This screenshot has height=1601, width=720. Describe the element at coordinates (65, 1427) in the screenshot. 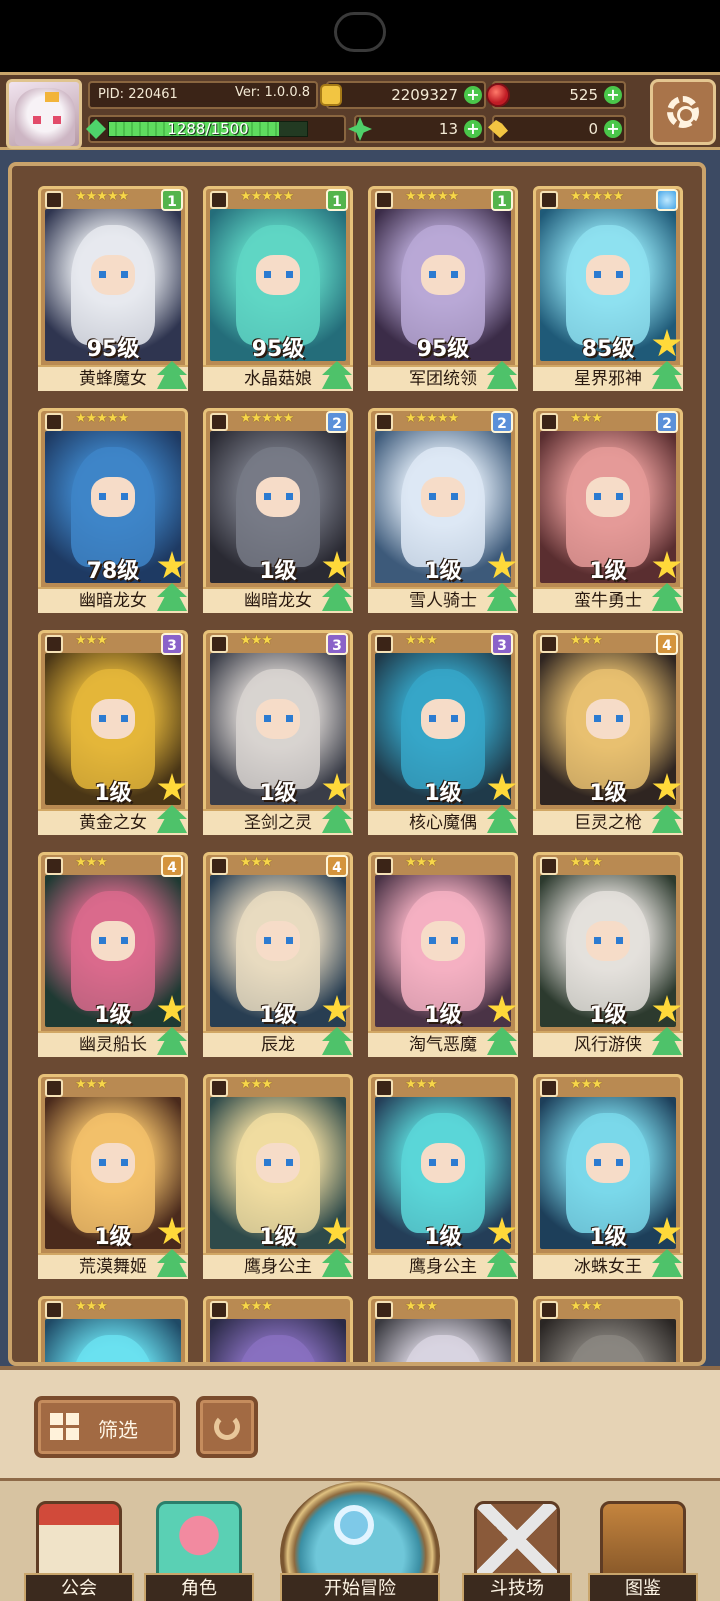

I see `grid-icon` at that location.